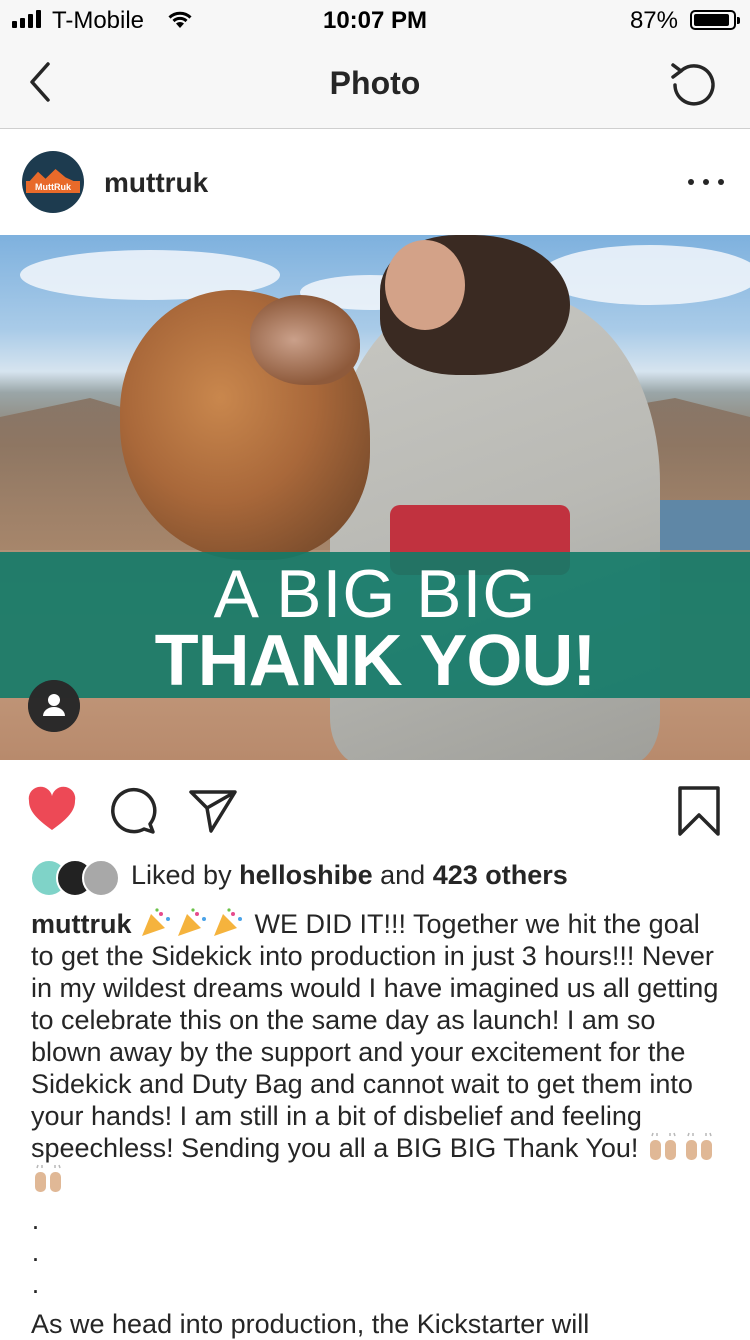 Image resolution: width=750 pixels, height=1340 pixels. I want to click on likes-row: Liked by helloshibe and 423 others, so click(375, 877).